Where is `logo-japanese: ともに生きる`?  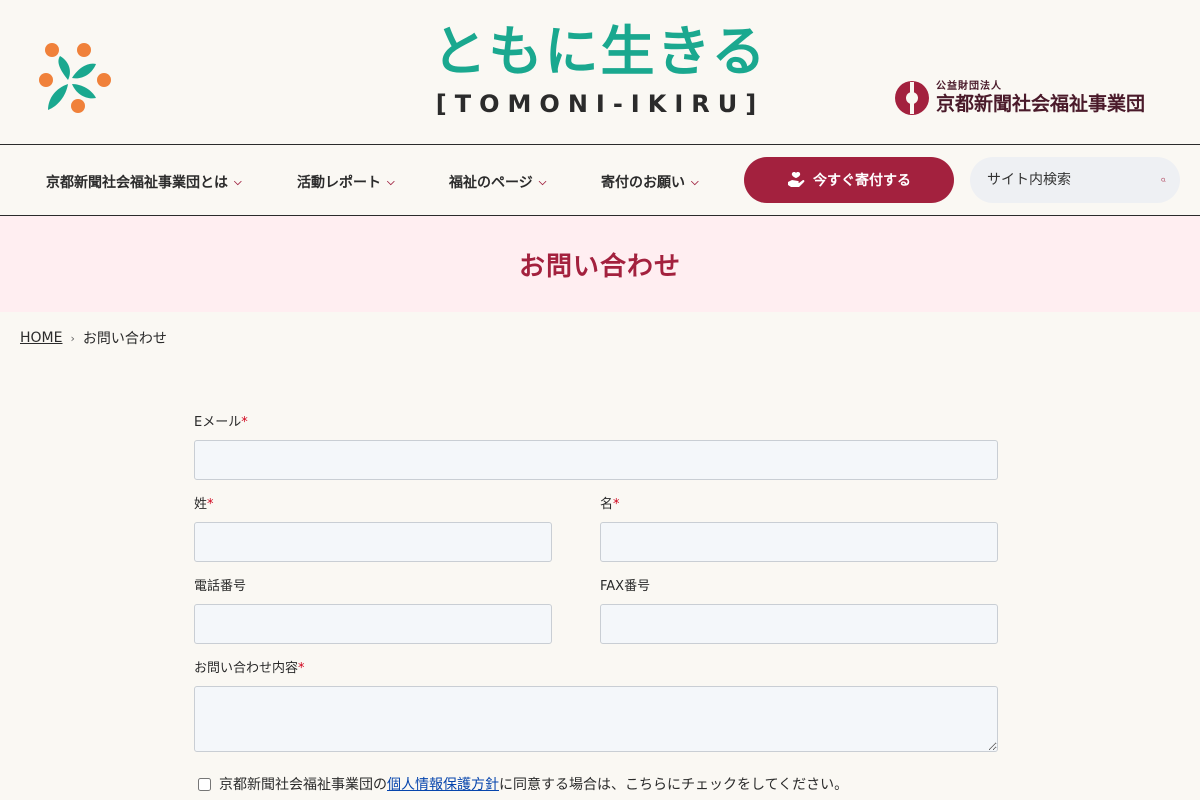
logo-japanese: ともに生きる is located at coordinates (600, 51).